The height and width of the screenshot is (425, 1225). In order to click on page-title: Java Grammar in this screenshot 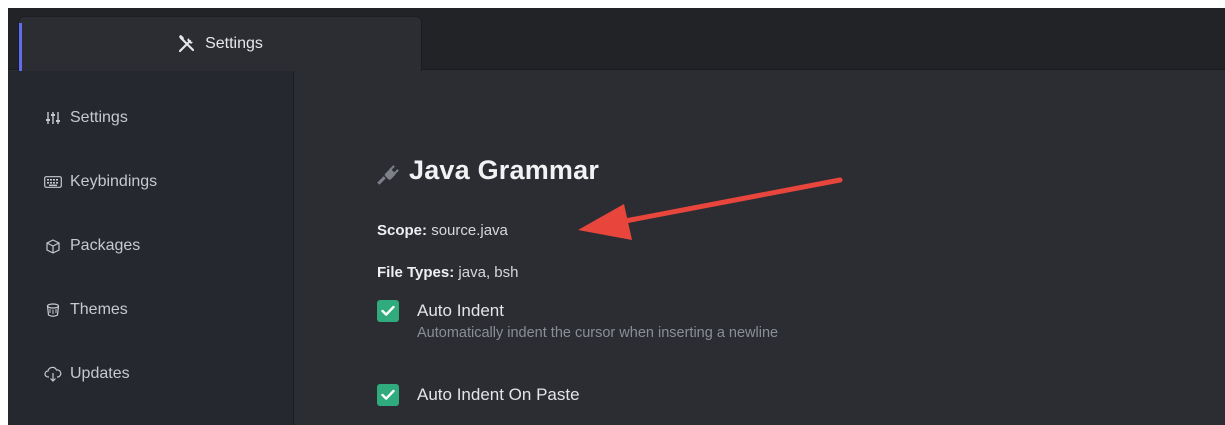, I will do `click(504, 170)`.